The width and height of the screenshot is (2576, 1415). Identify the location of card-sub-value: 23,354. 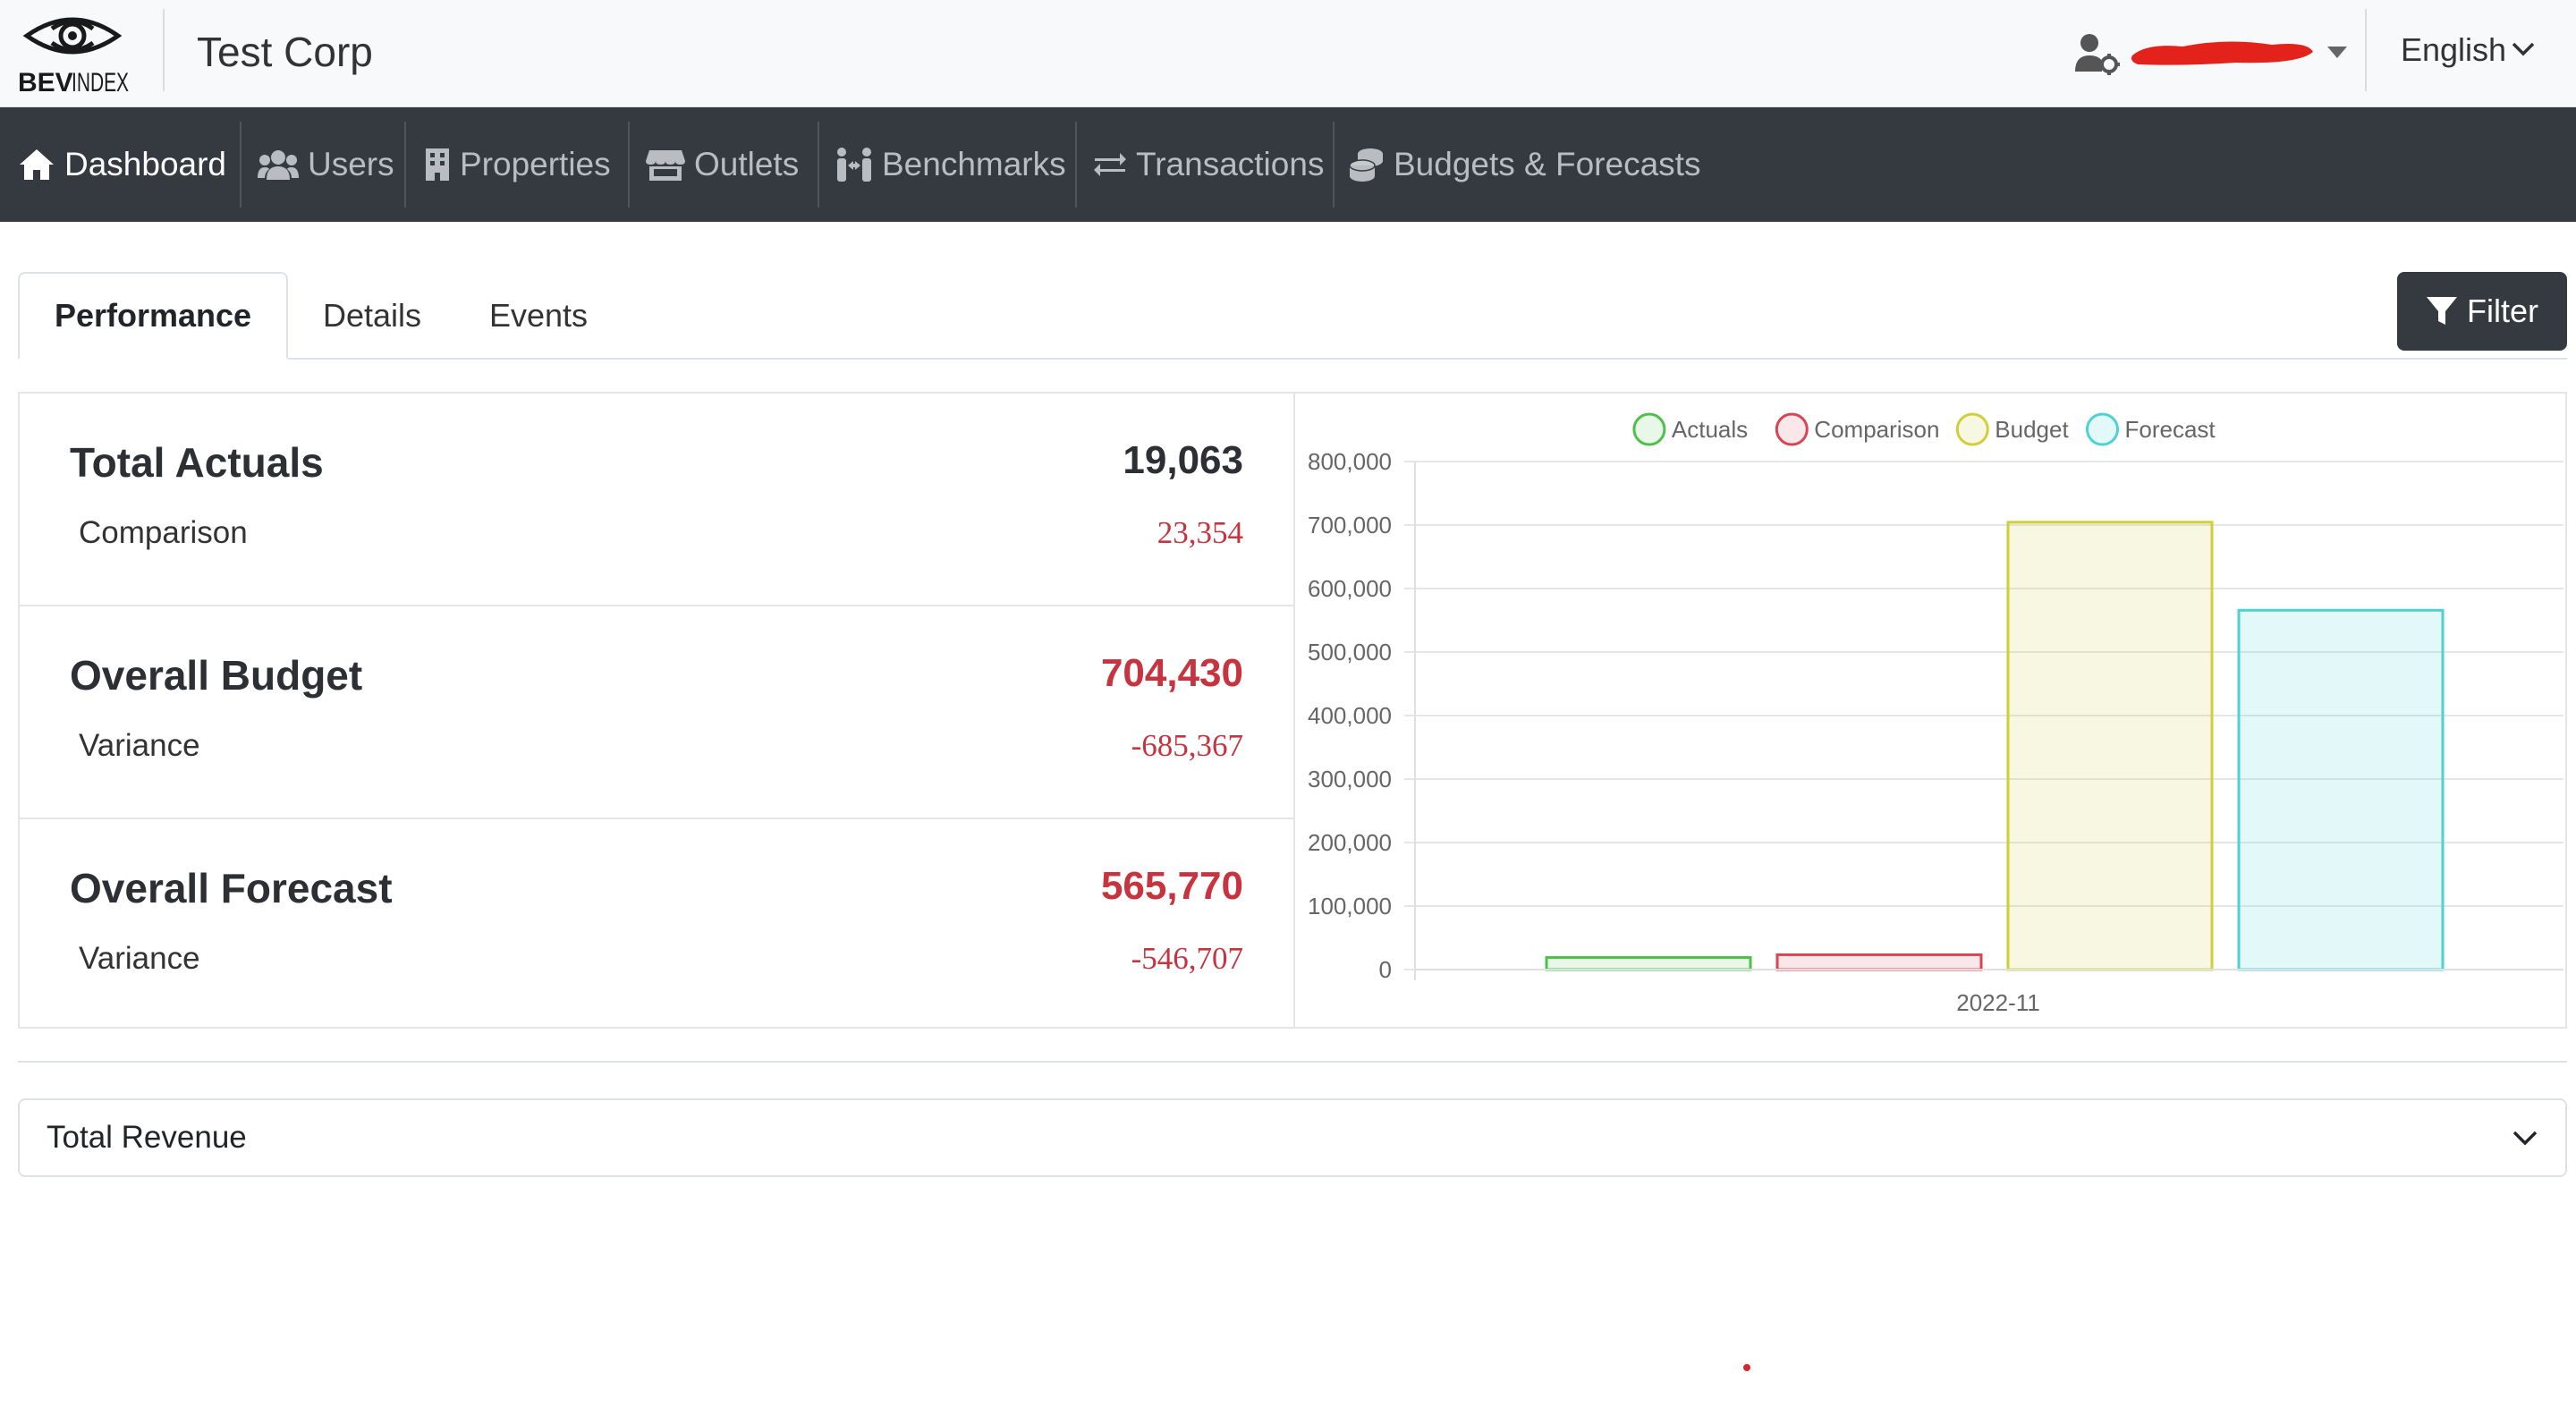
(1200, 533).